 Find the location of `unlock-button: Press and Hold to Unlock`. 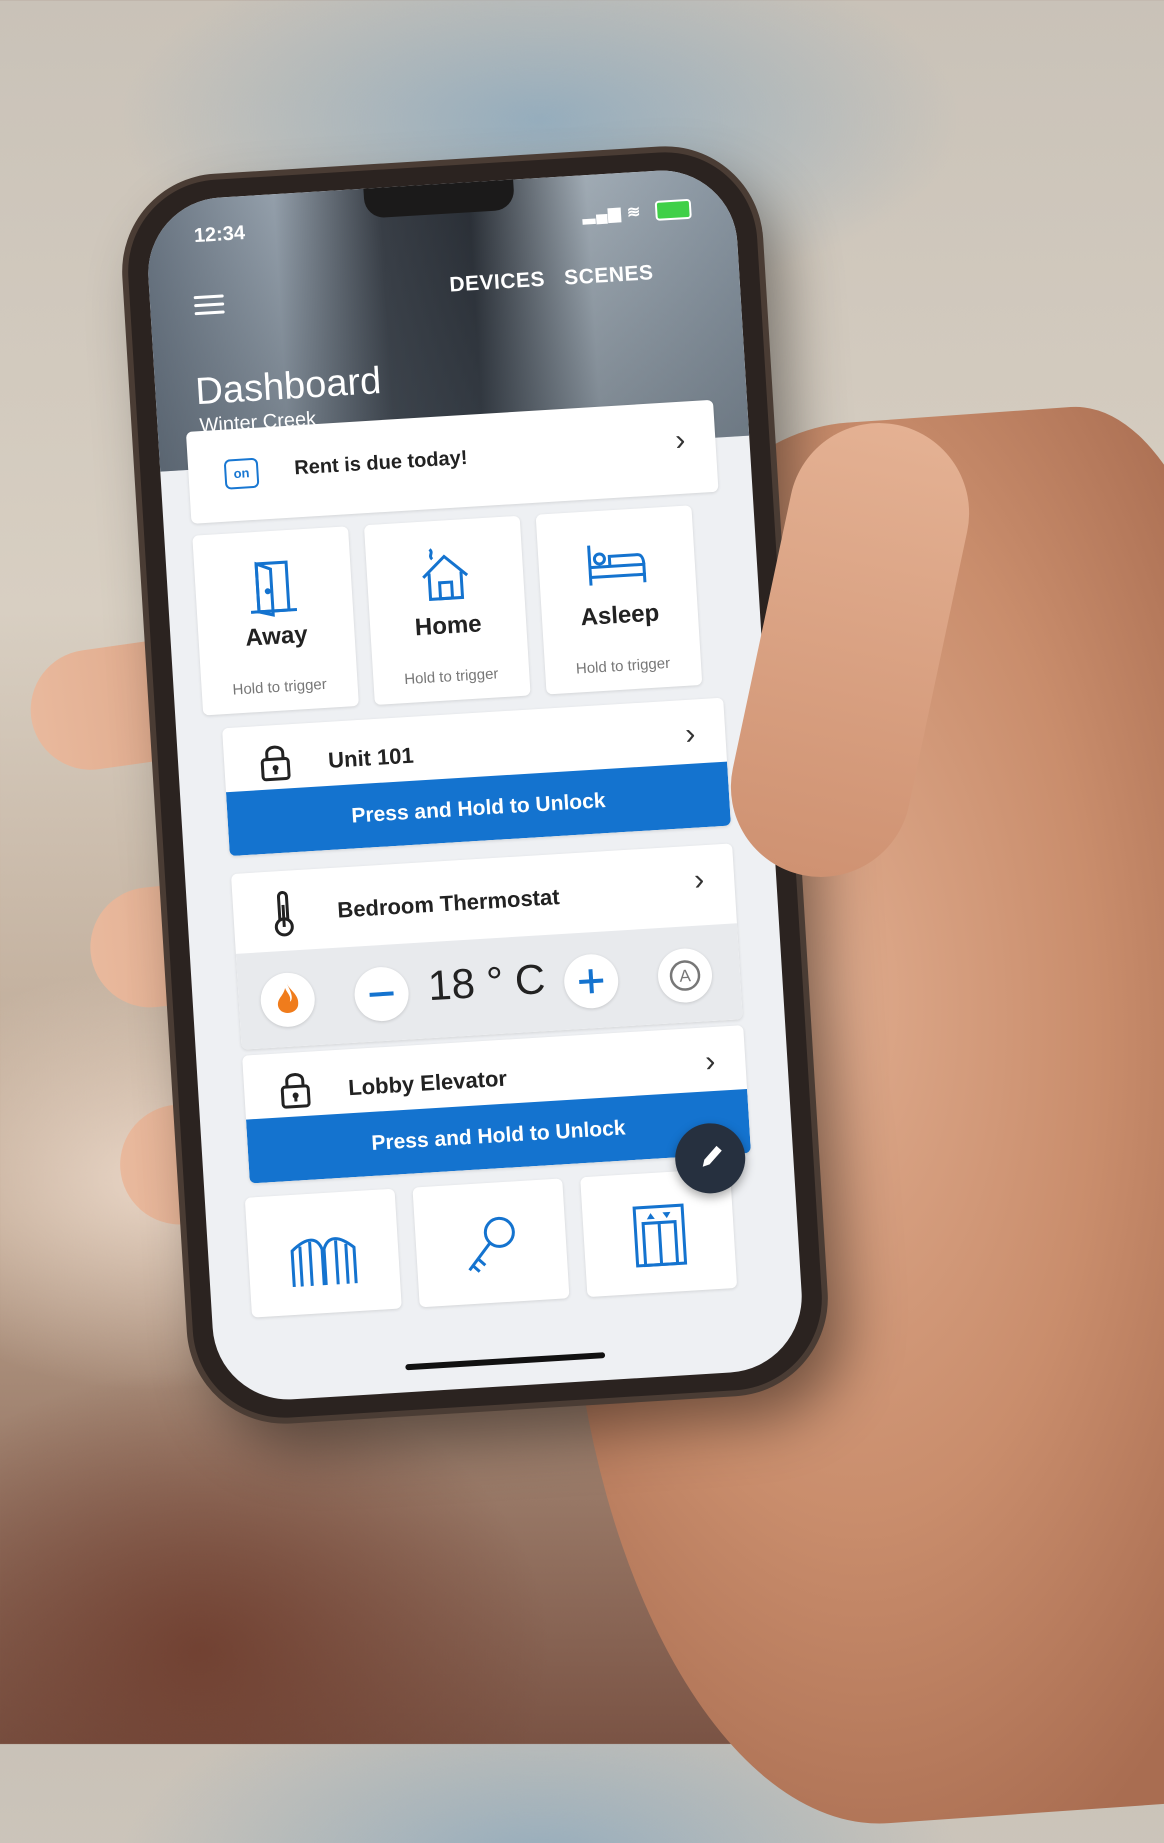

unlock-button: Press and Hold to Unlock is located at coordinates (478, 809).